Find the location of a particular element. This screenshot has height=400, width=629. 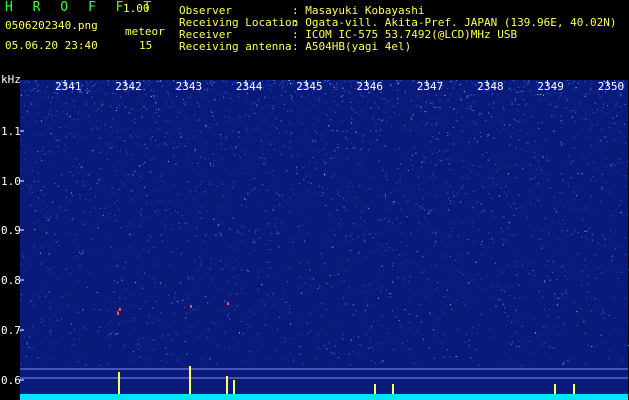

meteor-echo is located at coordinates (120, 309).